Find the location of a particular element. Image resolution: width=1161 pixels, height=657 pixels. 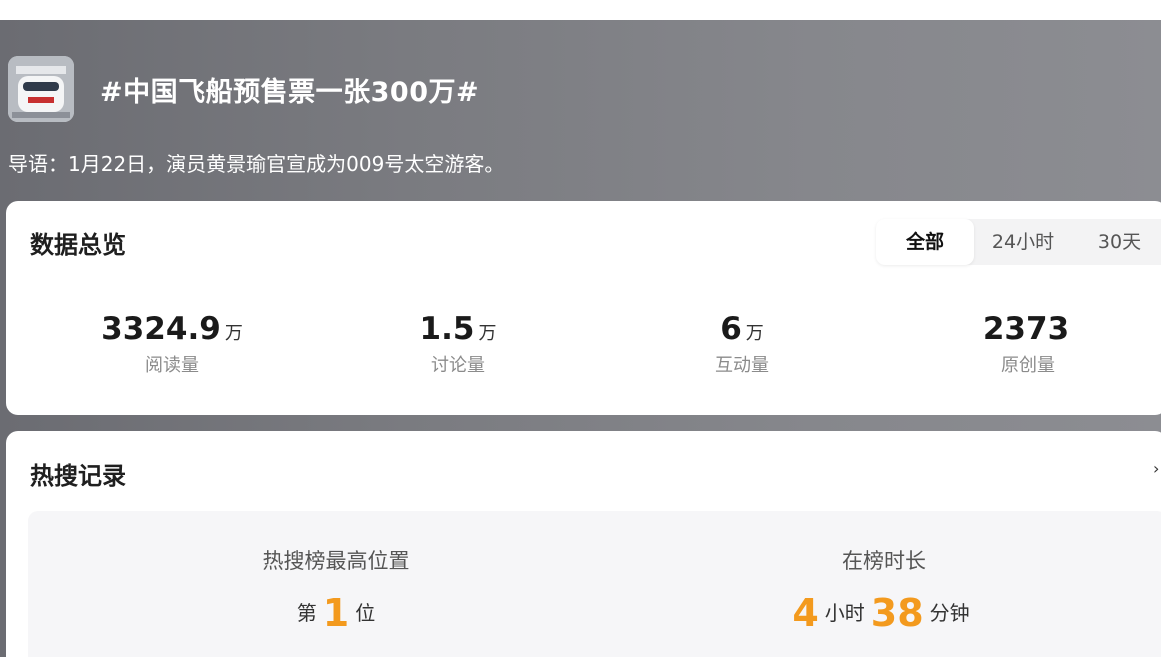

topic-lead-text: 导语：1月22日，演员黄景瑜官宣成为009号太空游客。 is located at coordinates (256, 164).